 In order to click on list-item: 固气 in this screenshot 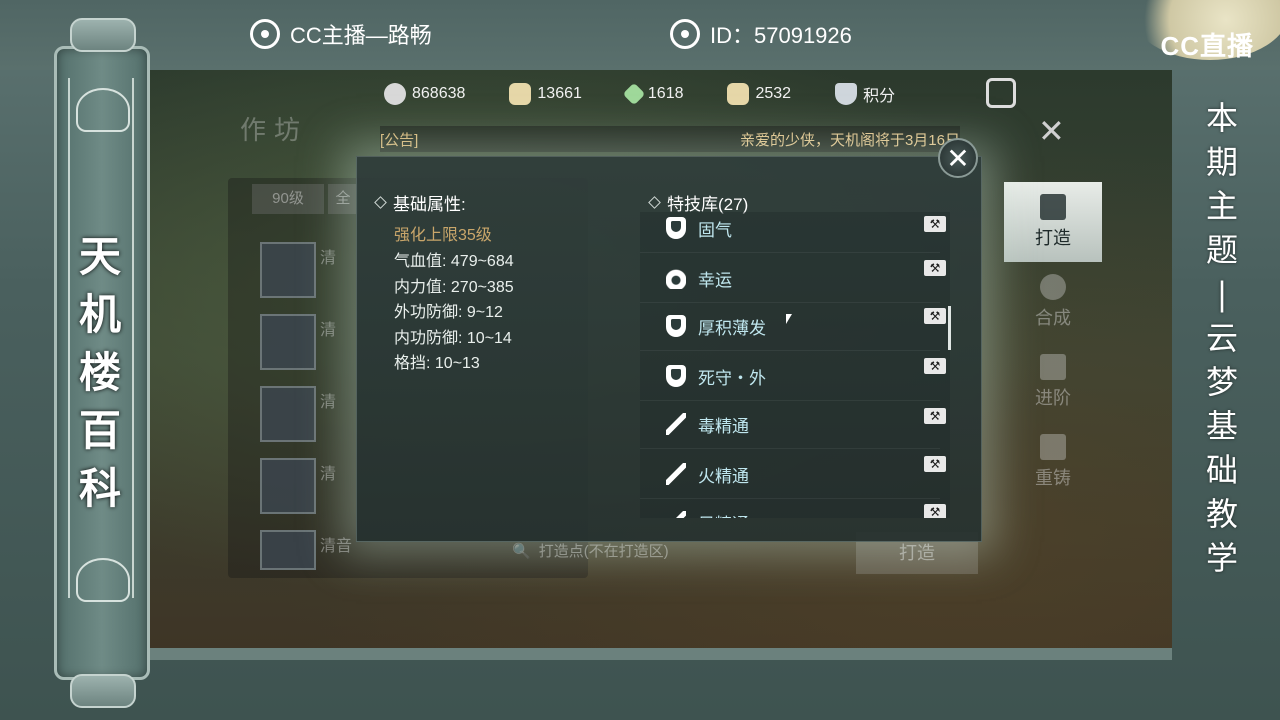, I will do `click(699, 231)`.